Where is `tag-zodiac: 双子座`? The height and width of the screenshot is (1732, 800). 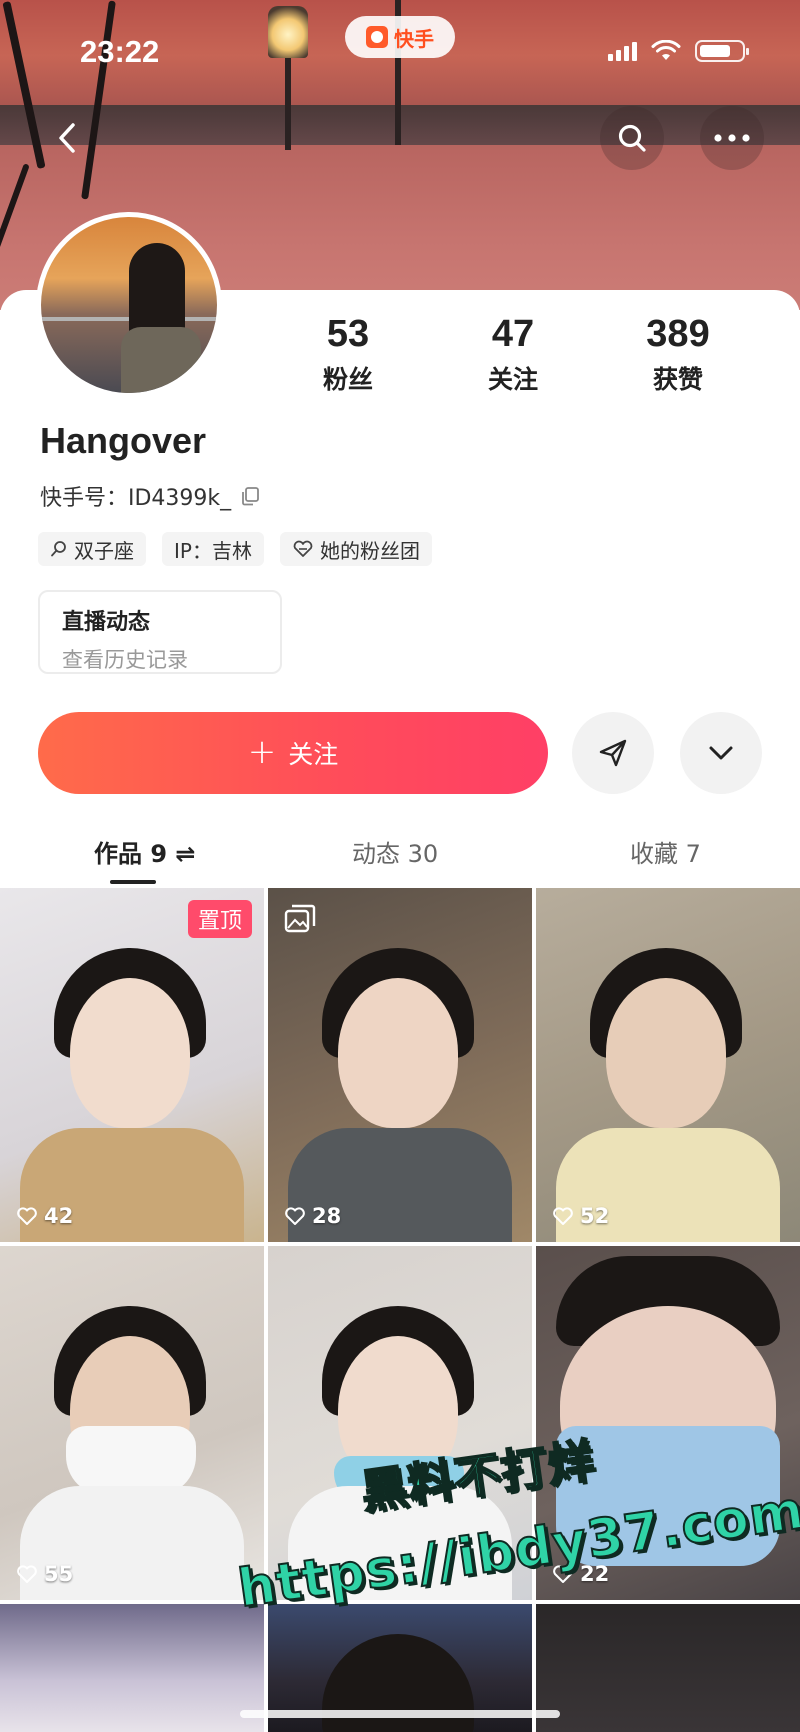 tag-zodiac: 双子座 is located at coordinates (92, 549).